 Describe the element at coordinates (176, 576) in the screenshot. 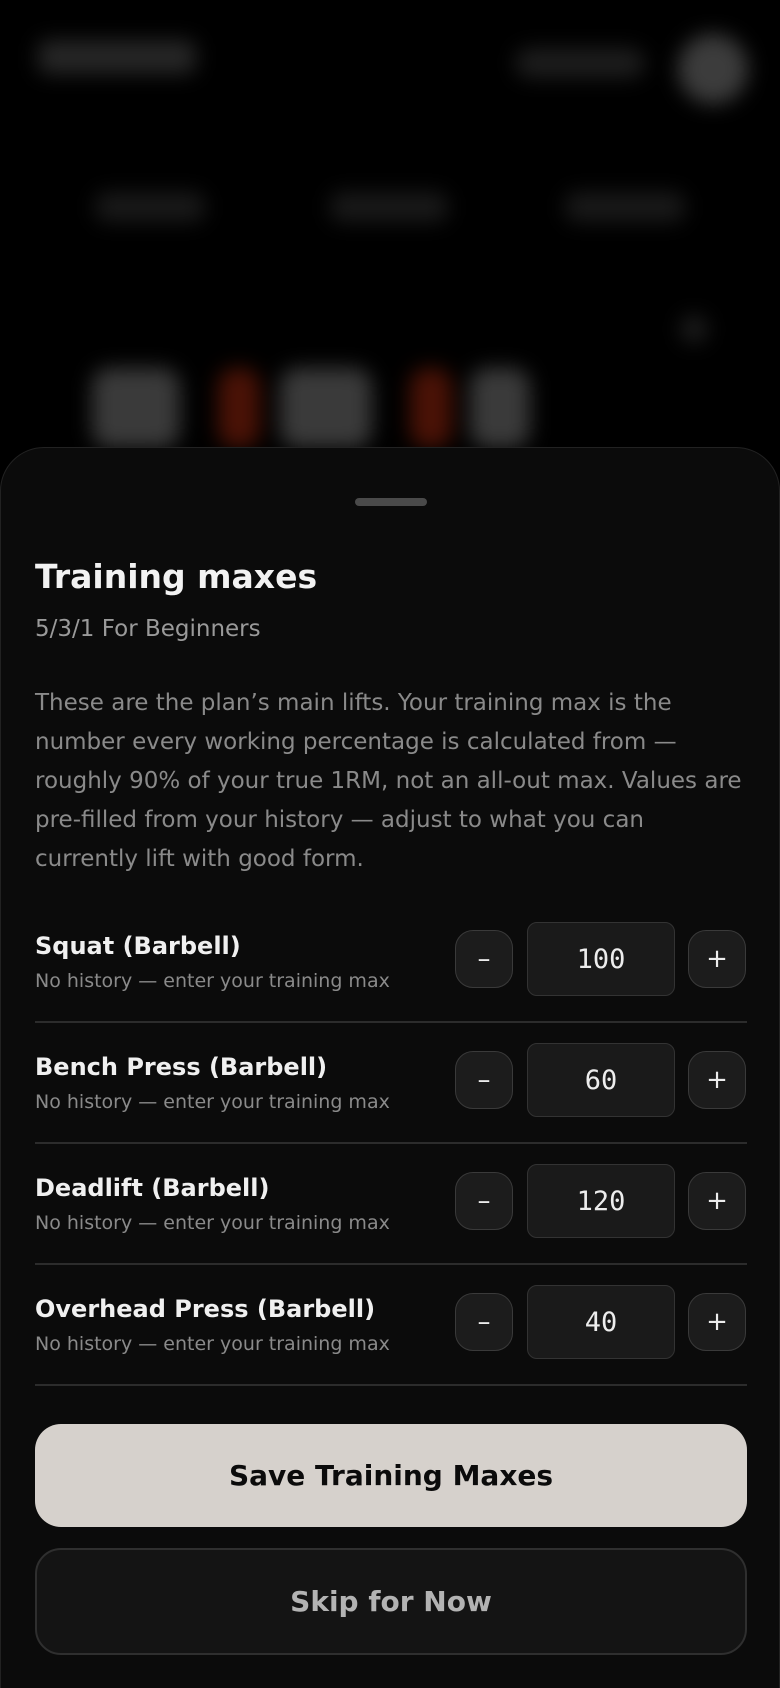

I see `sheet-title: Training maxes` at that location.